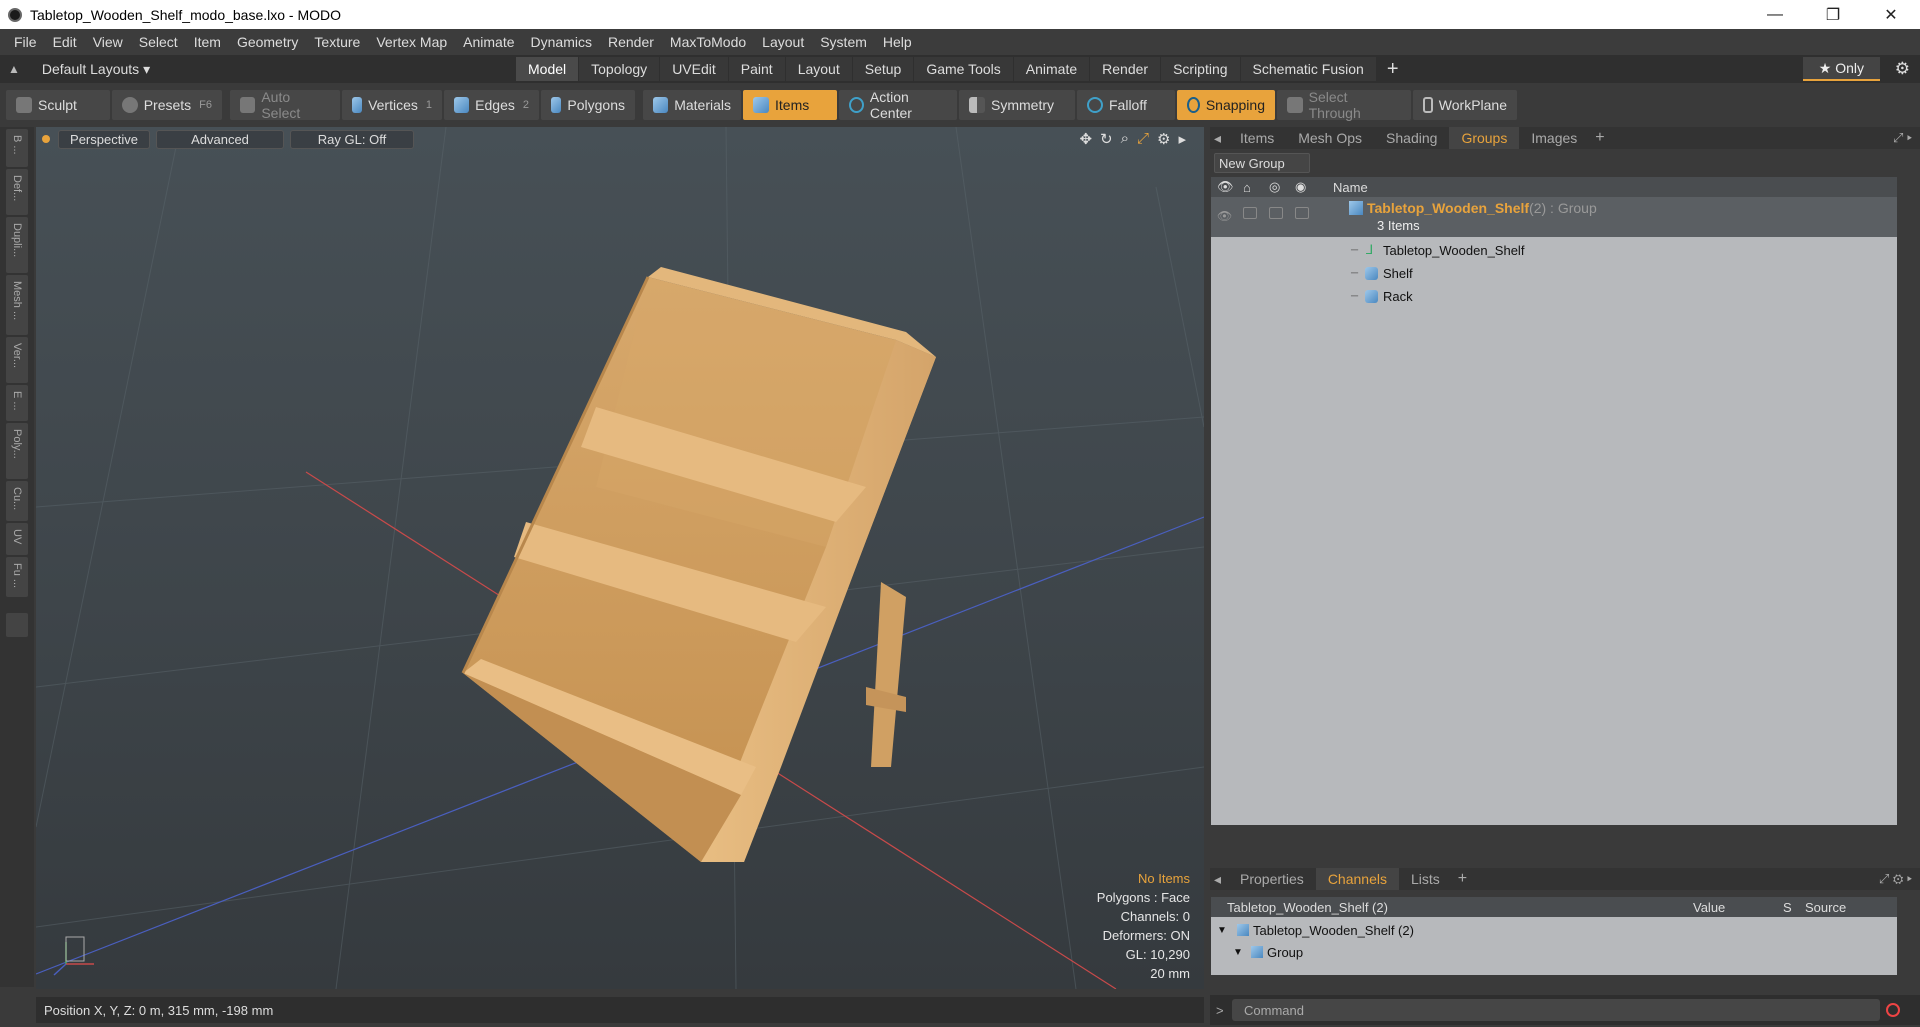  Describe the element at coordinates (898, 105) in the screenshot. I see `action-center-button: Action Center` at that location.